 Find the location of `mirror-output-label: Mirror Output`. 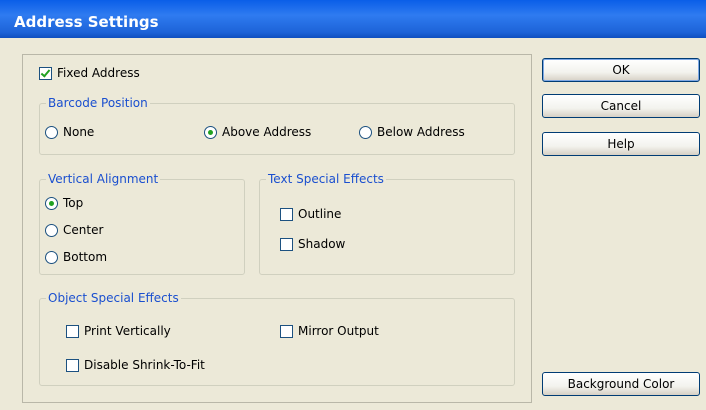

mirror-output-label: Mirror Output is located at coordinates (338, 331).